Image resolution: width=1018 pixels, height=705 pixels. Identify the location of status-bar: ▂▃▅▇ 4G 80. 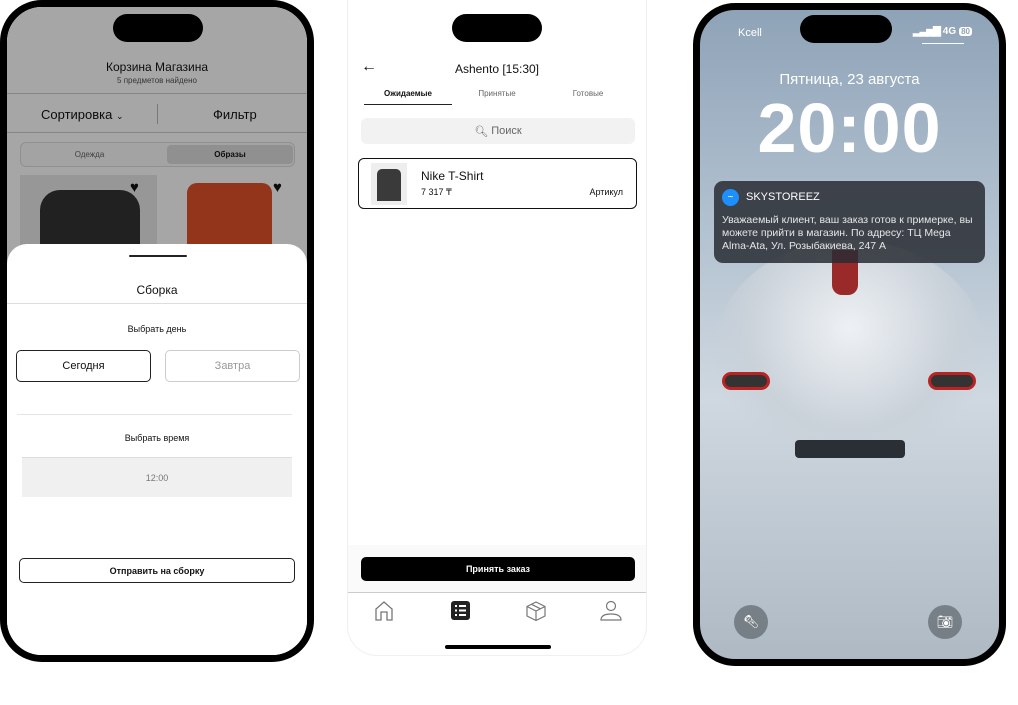
(943, 31).